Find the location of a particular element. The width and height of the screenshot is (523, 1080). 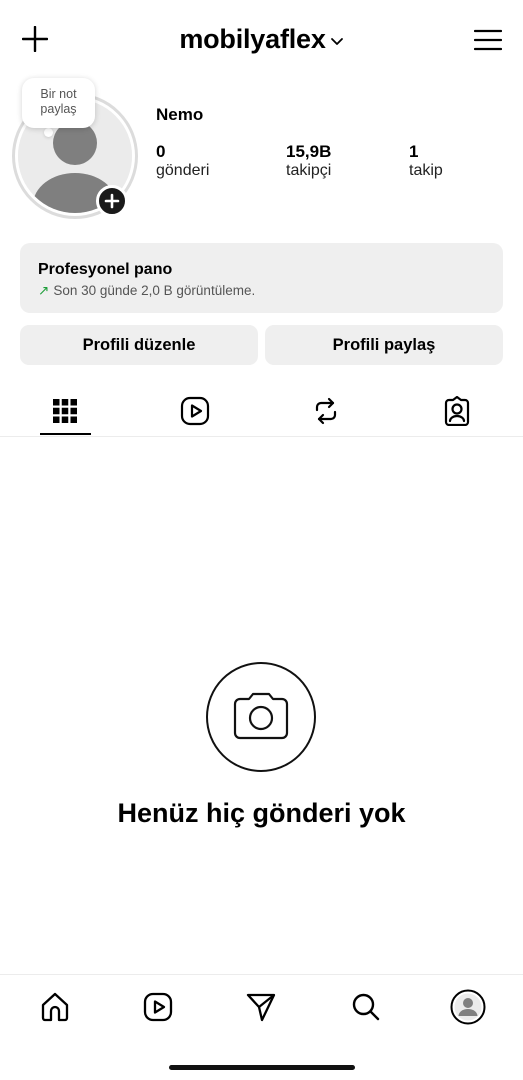

pro-panel-title: Profesyonel pano is located at coordinates (105, 269).